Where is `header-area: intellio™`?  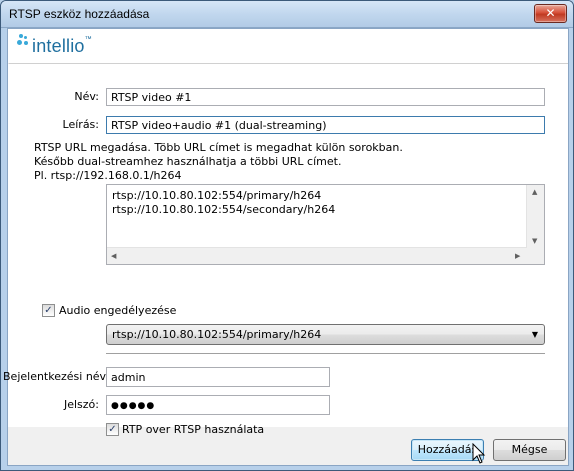
header-area: intellio™ is located at coordinates (288, 46).